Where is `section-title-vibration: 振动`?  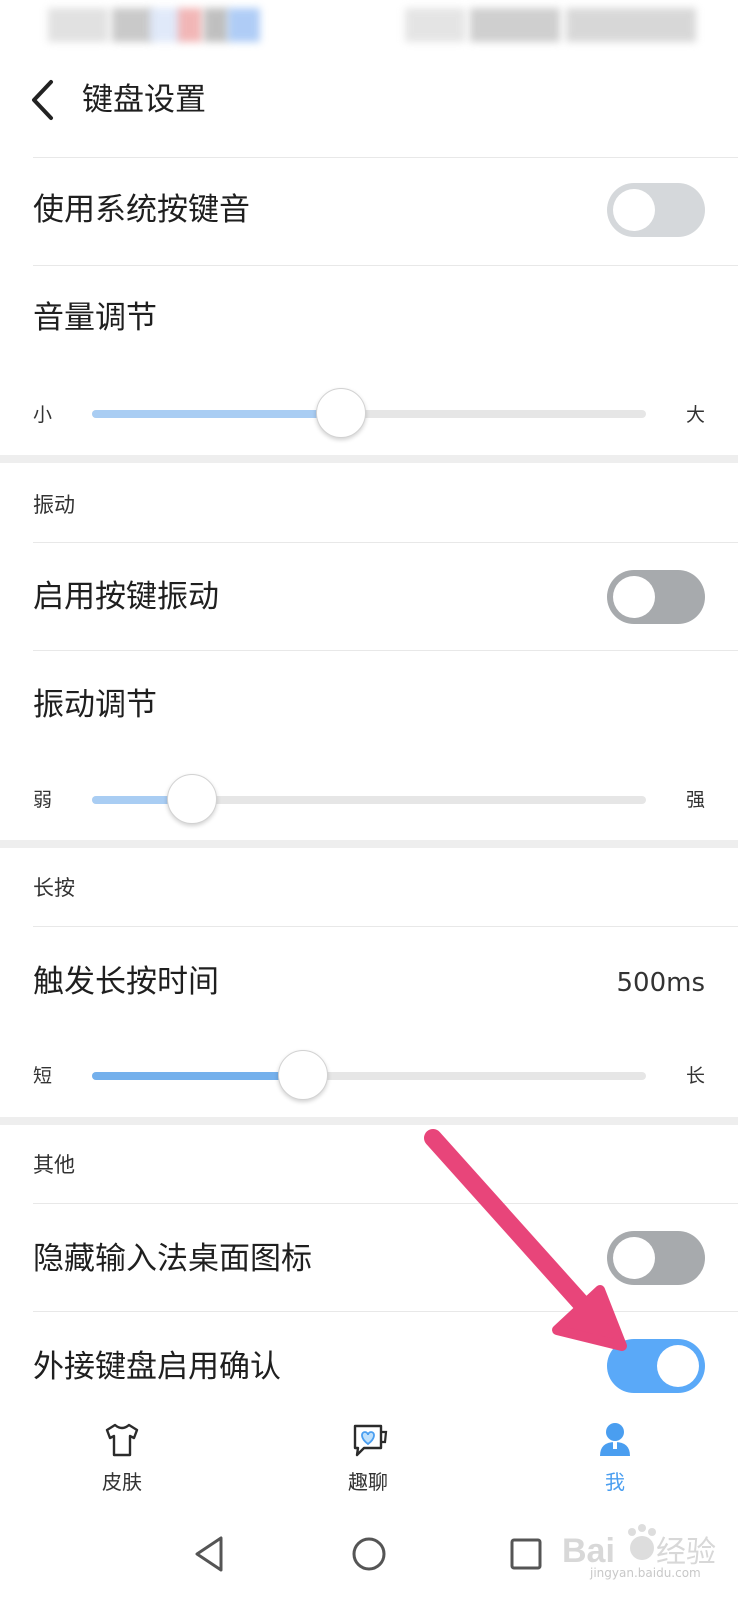
section-title-vibration: 振动 is located at coordinates (54, 505).